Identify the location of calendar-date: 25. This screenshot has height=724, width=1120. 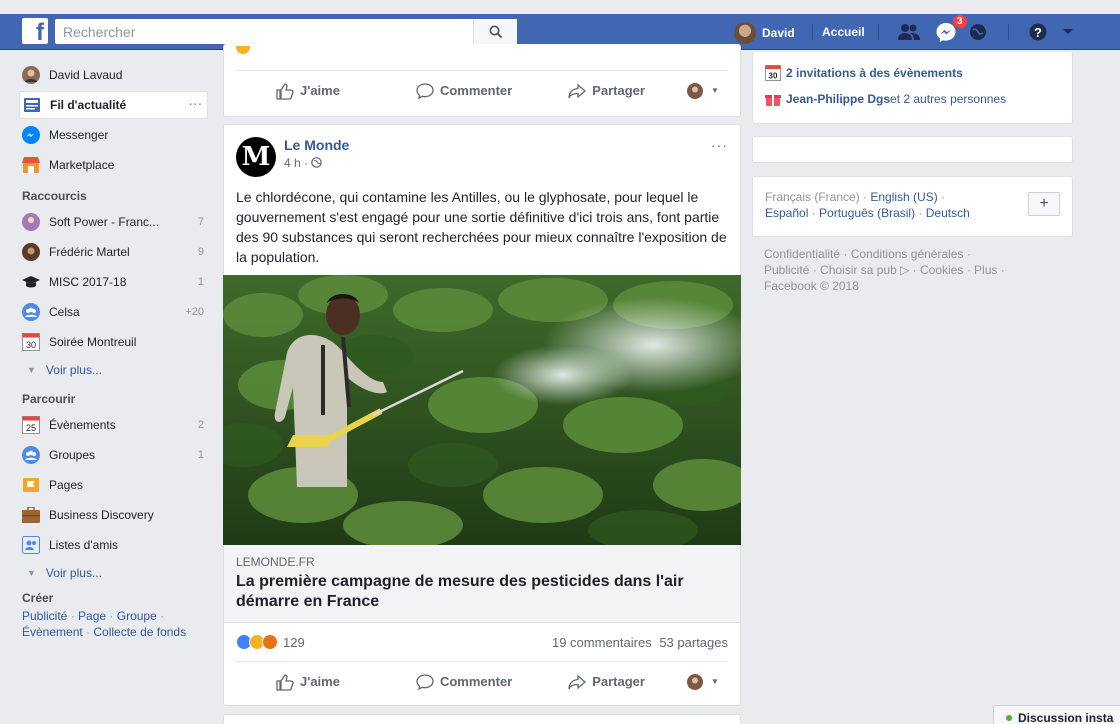
(31, 428).